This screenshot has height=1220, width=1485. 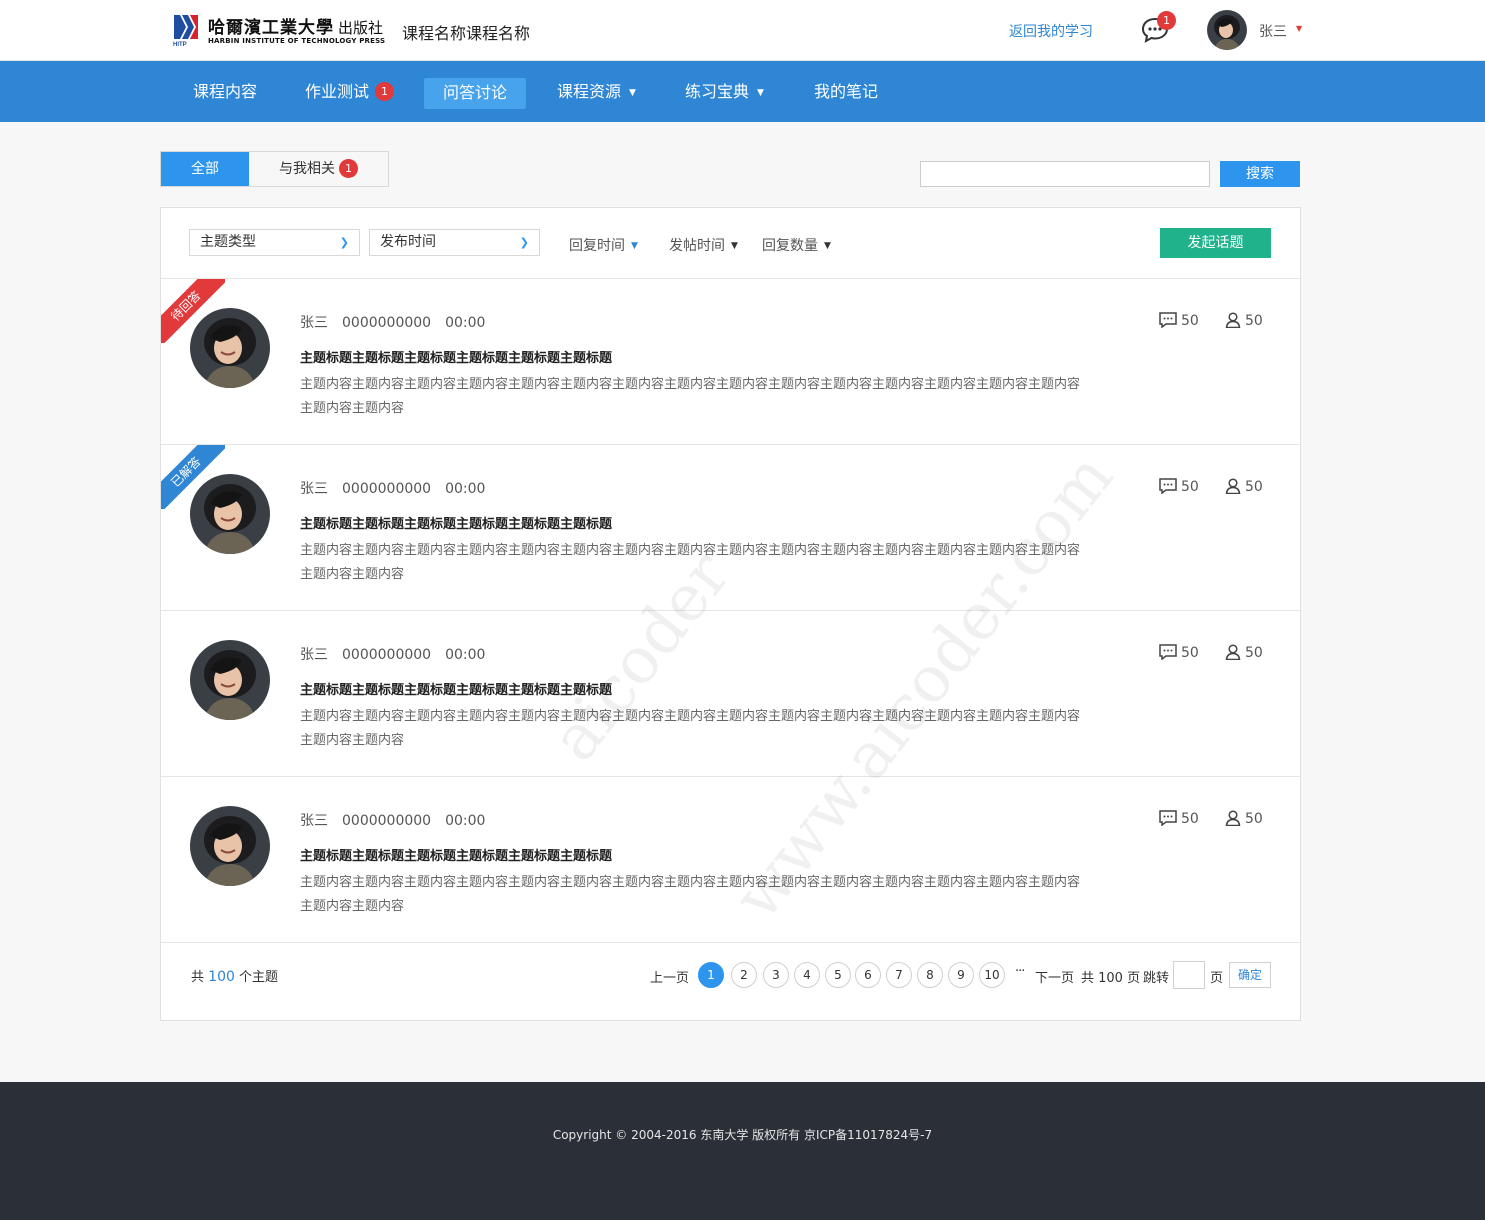 I want to click on sort-reply-count: 回复数量 ▼, so click(x=796, y=245).